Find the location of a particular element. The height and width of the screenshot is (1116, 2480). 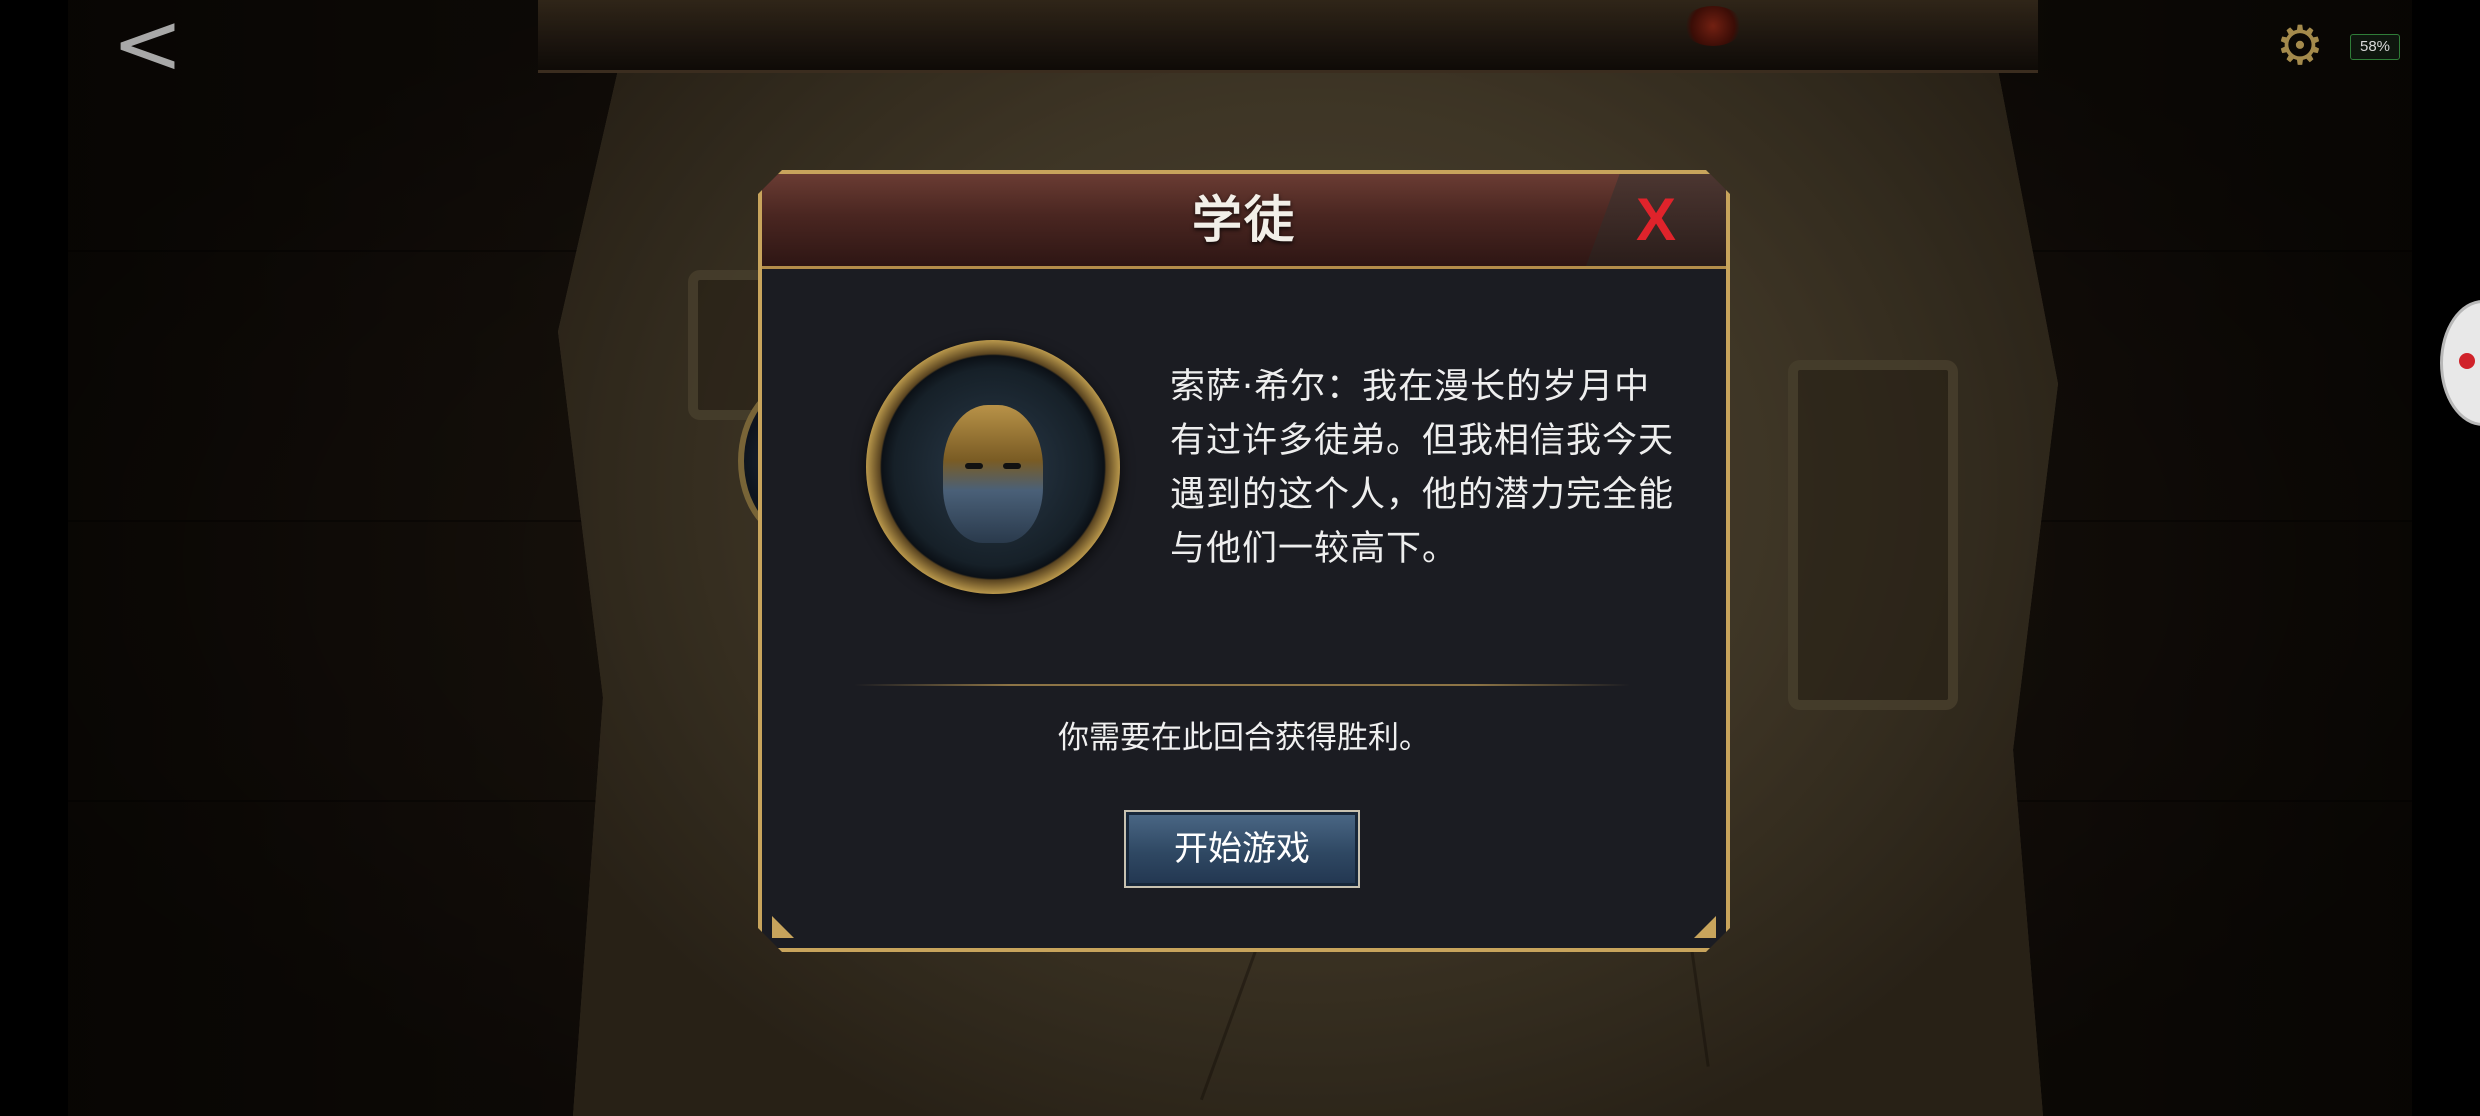

dialog-title: 学徒 is located at coordinates (1244, 220).